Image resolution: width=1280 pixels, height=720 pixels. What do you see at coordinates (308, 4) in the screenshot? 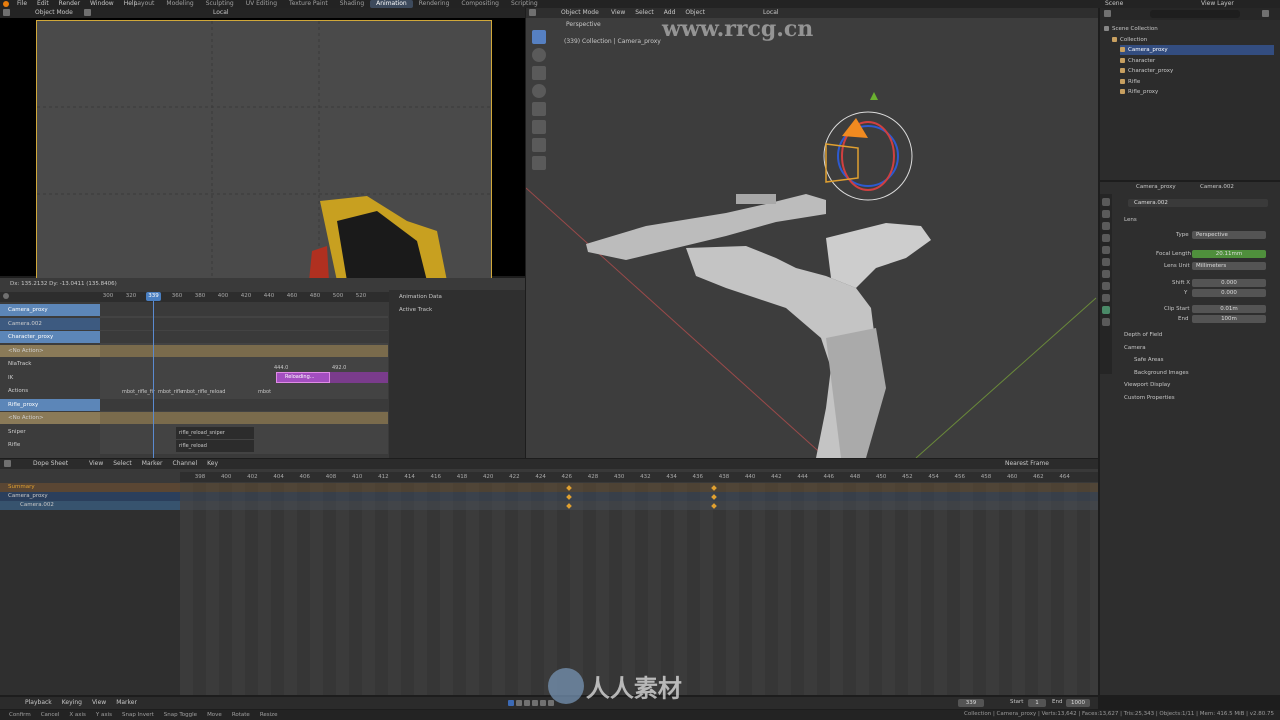
I see `workspace-tab-texture-paint: Texture Paint` at bounding box center [308, 4].